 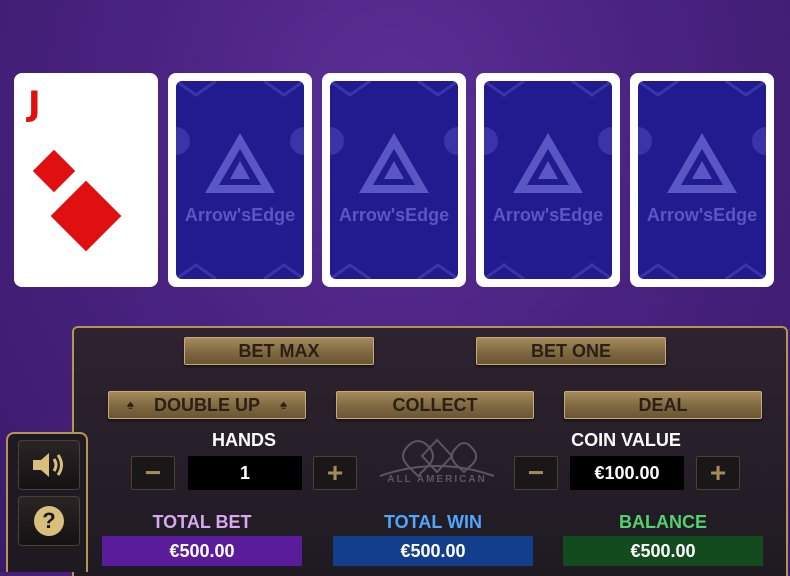 I want to click on hands-value: 1, so click(x=245, y=473).